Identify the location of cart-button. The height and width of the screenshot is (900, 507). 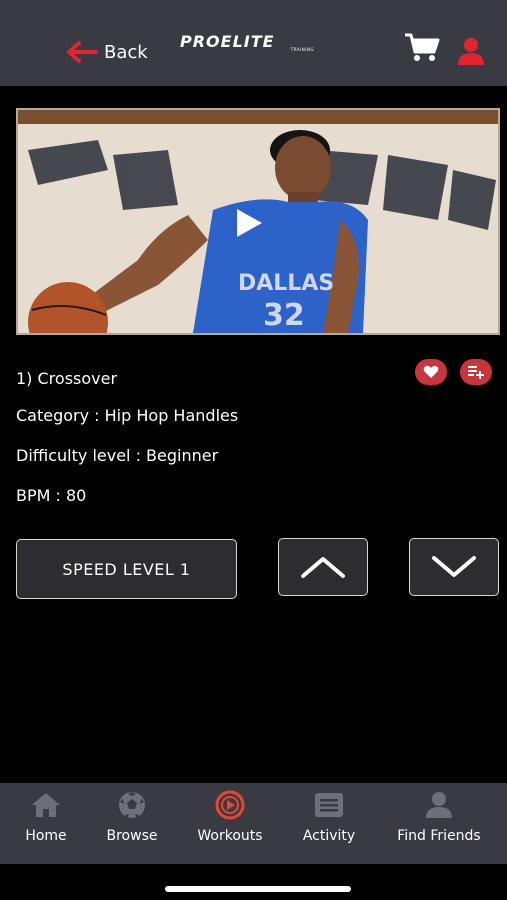
(422, 49).